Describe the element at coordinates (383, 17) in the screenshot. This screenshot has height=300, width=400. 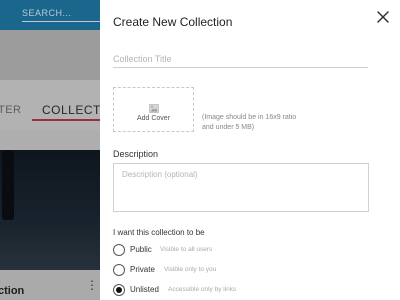
I see `close-icon` at that location.